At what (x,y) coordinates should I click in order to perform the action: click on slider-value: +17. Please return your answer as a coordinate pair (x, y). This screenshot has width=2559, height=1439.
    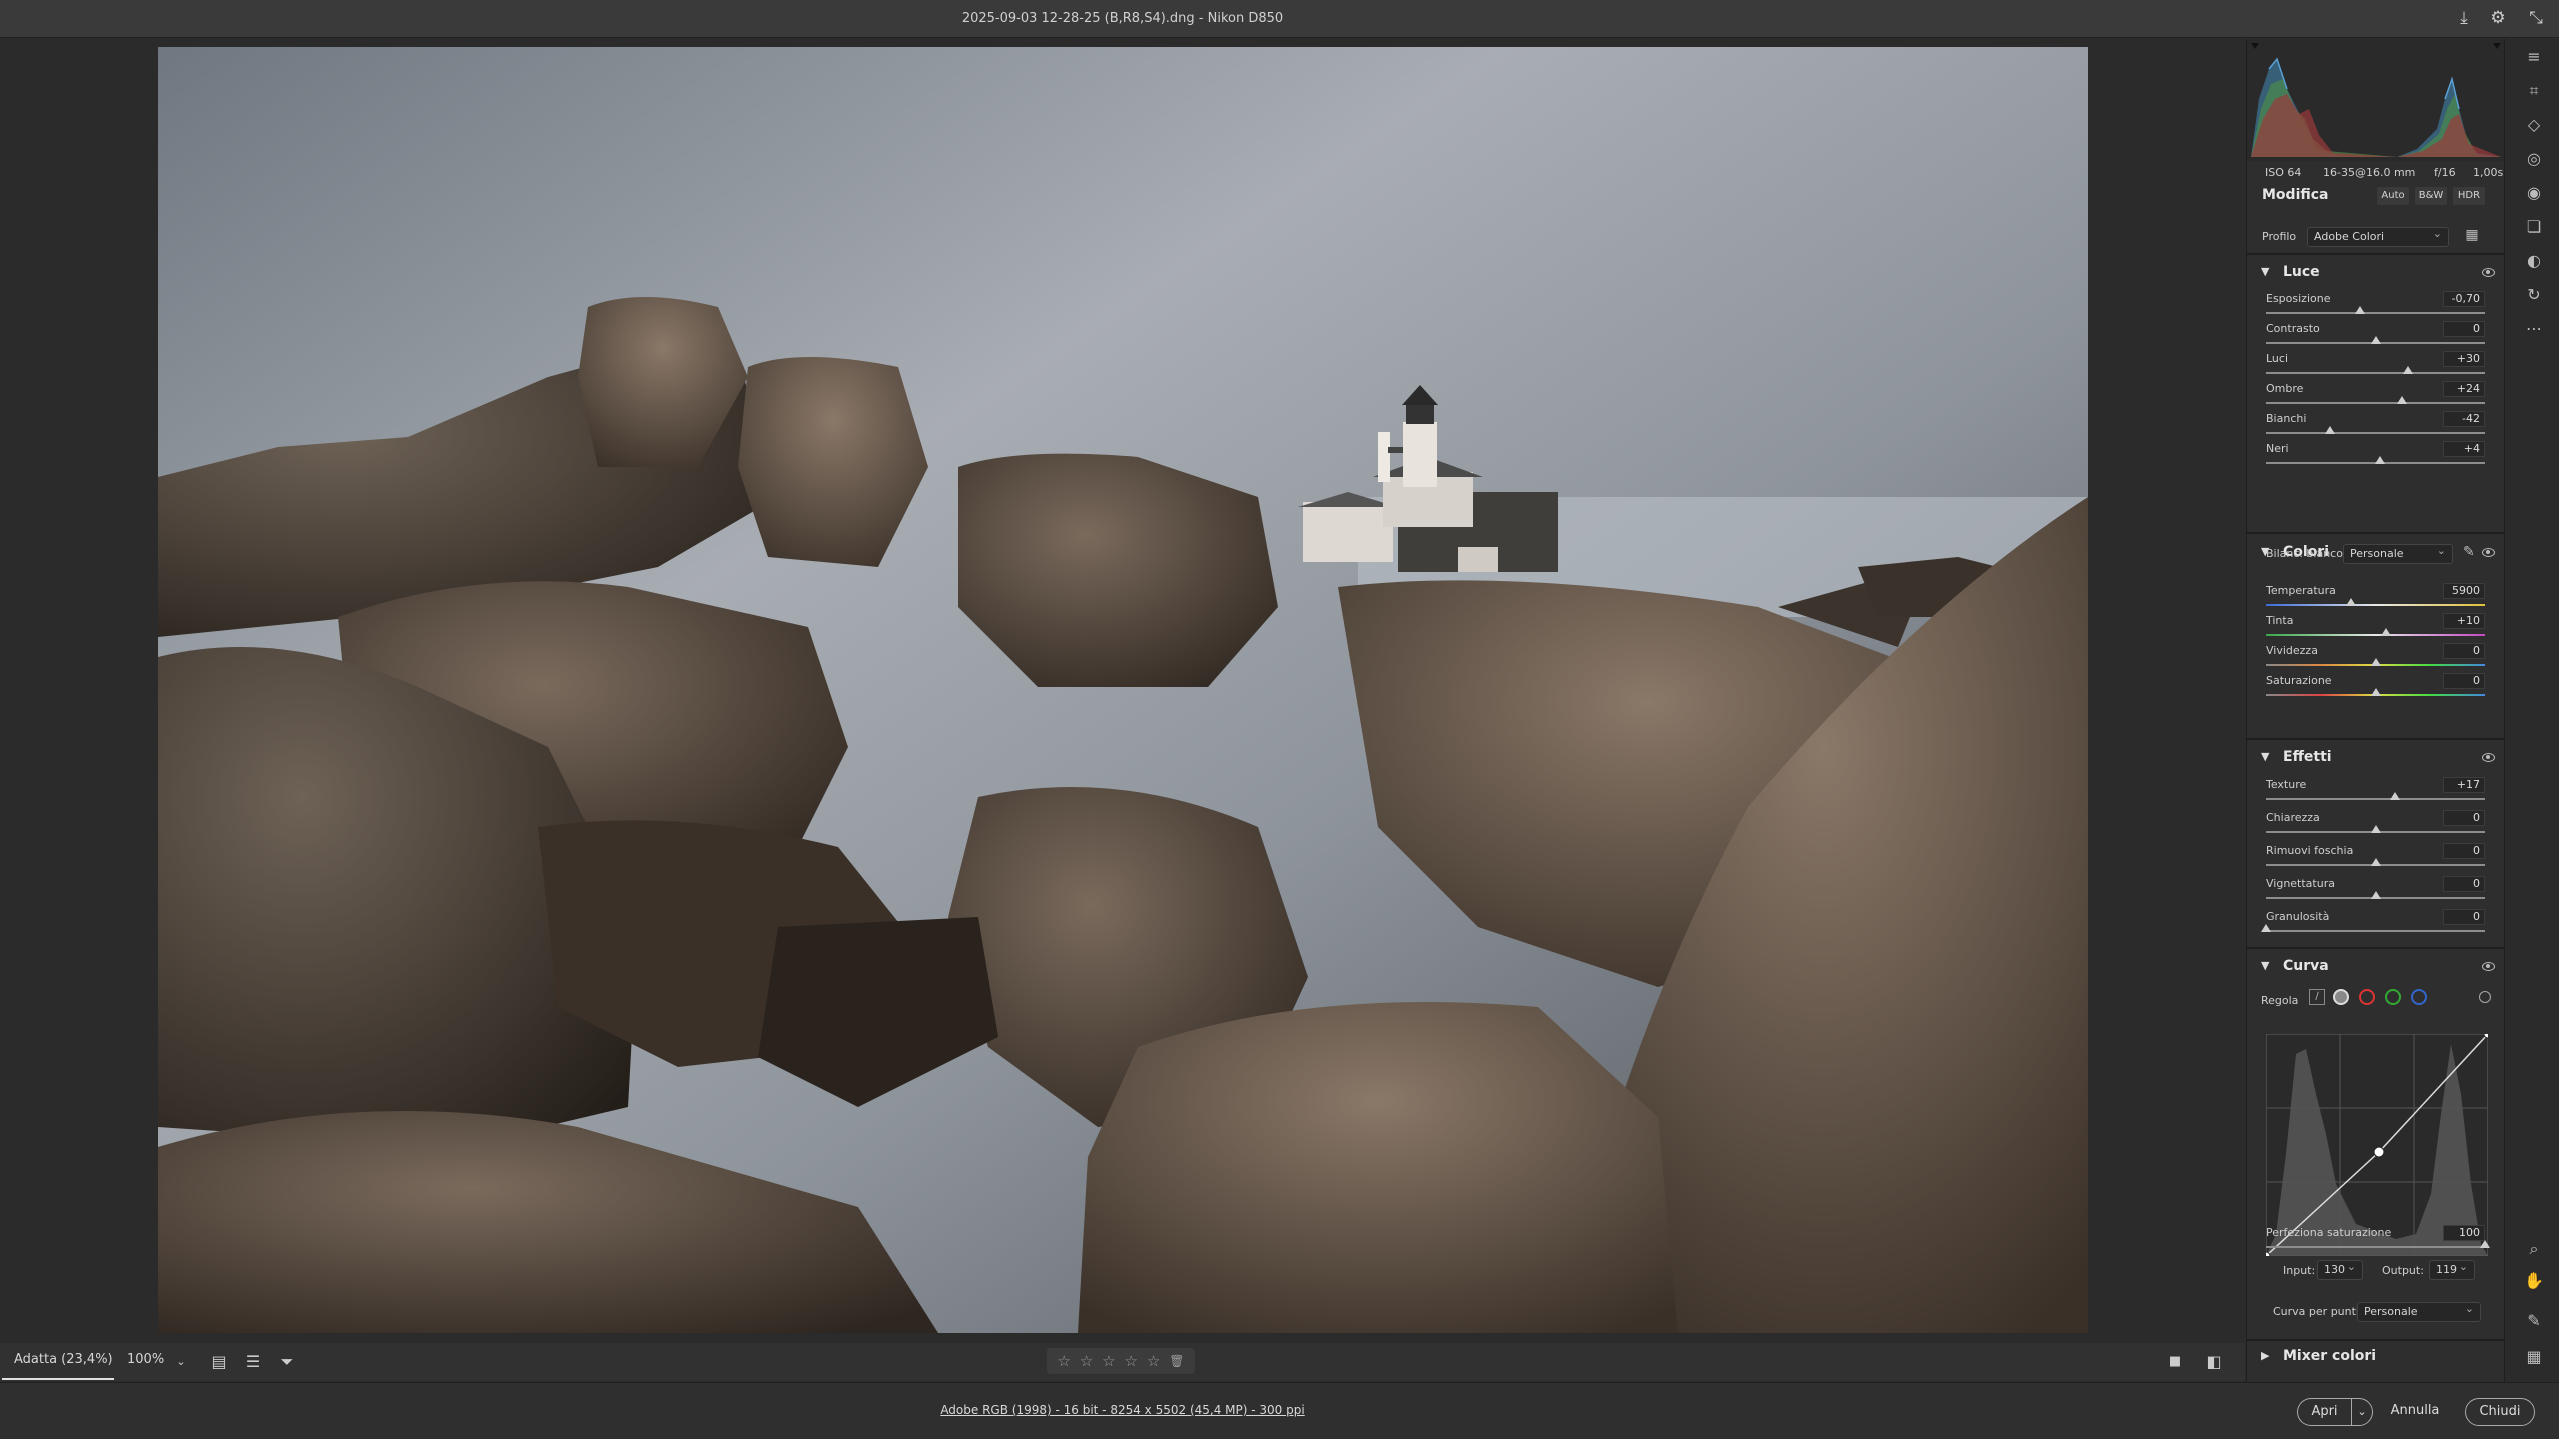
    Looking at the image, I should click on (2464, 785).